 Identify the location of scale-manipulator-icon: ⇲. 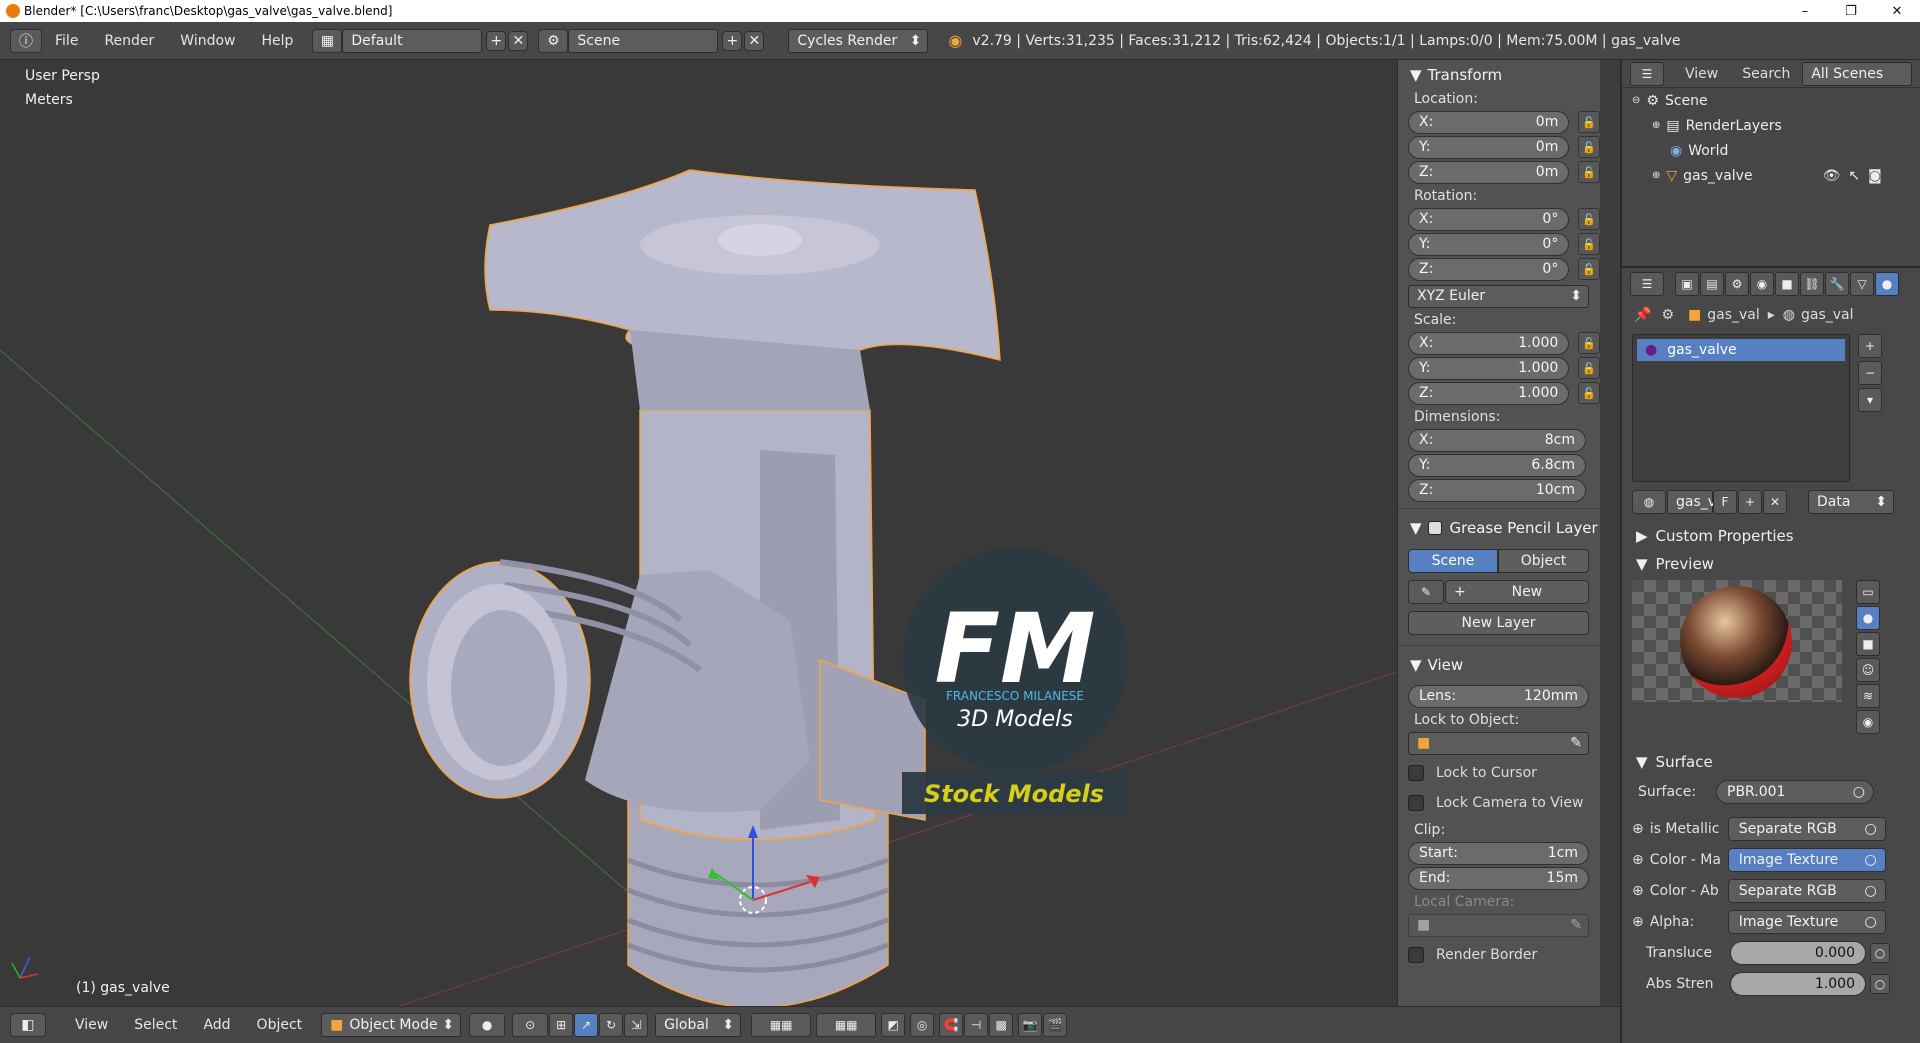
(636, 1025).